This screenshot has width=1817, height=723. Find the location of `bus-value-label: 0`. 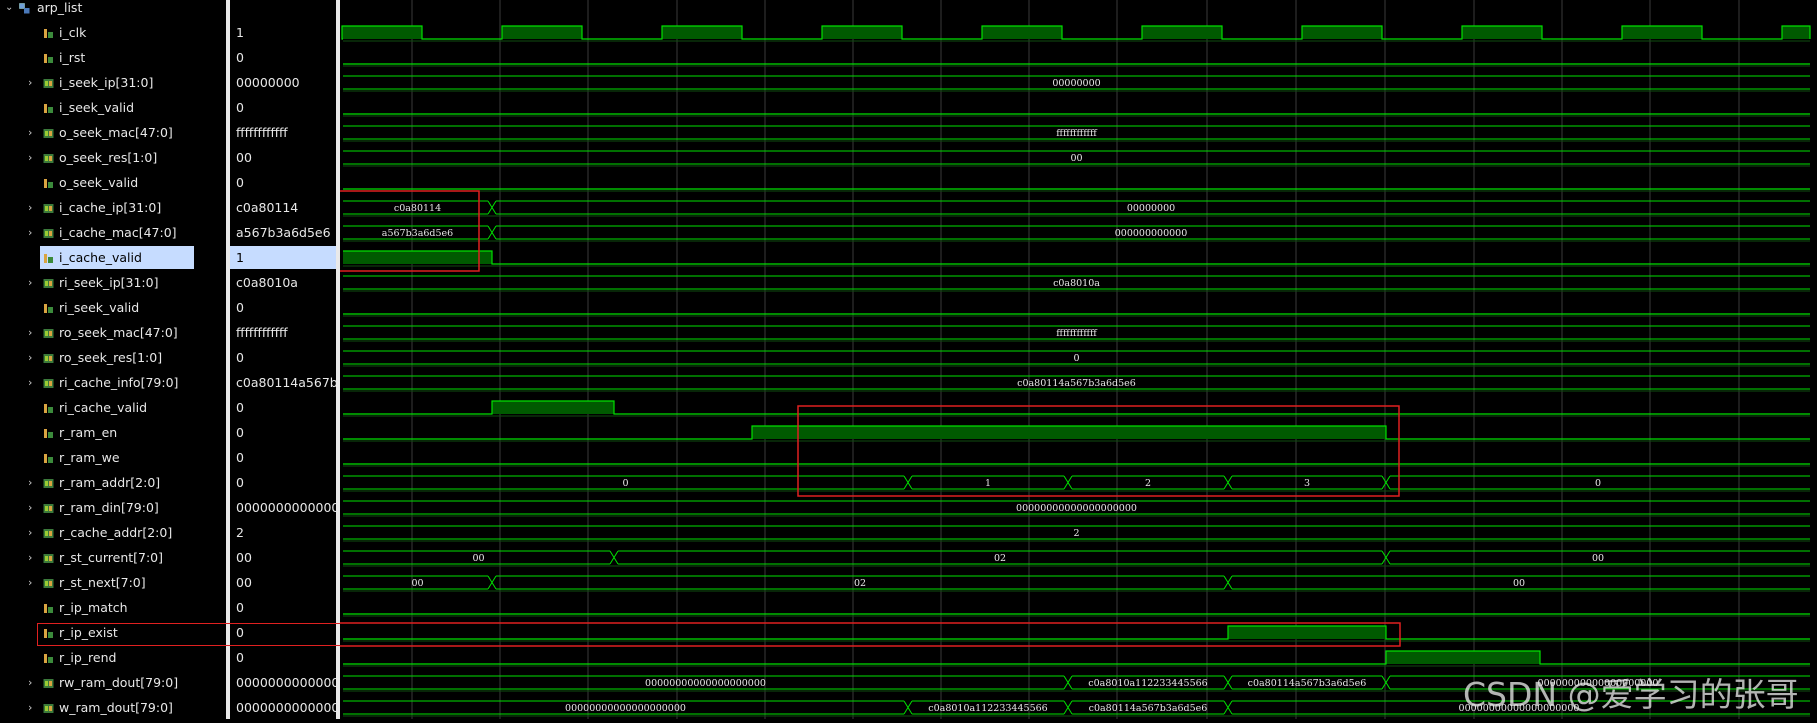

bus-value-label: 0 is located at coordinates (1076, 358).